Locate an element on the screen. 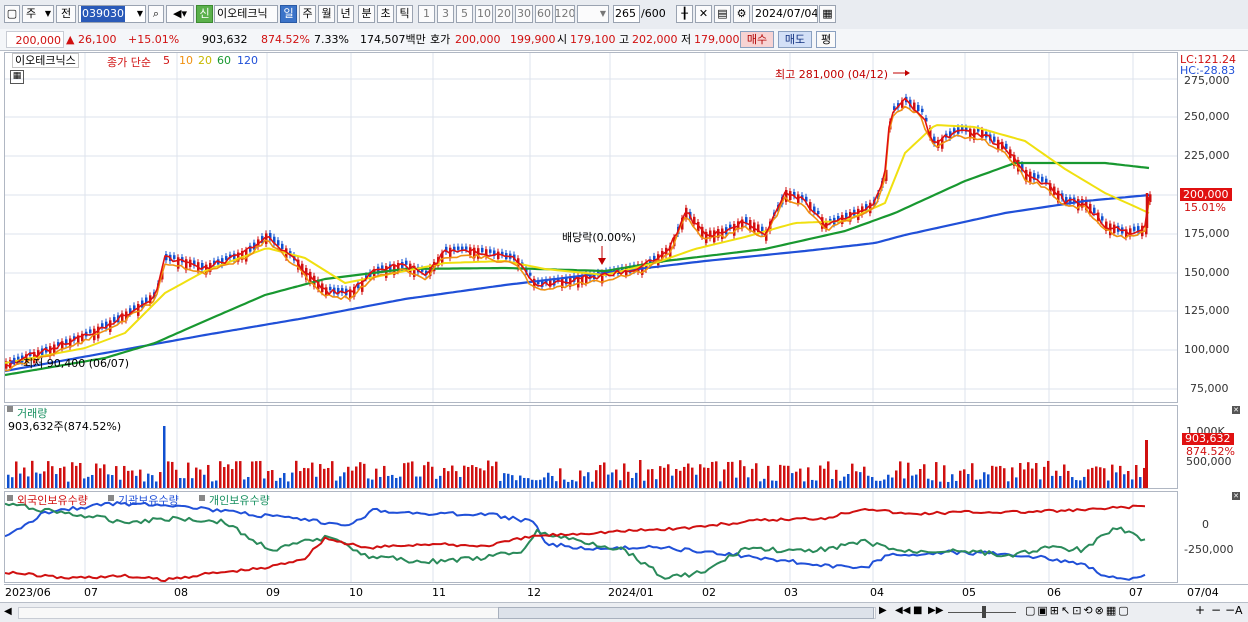 This screenshot has width=1248, height=622. current-price: 200,000 is located at coordinates (35, 39).